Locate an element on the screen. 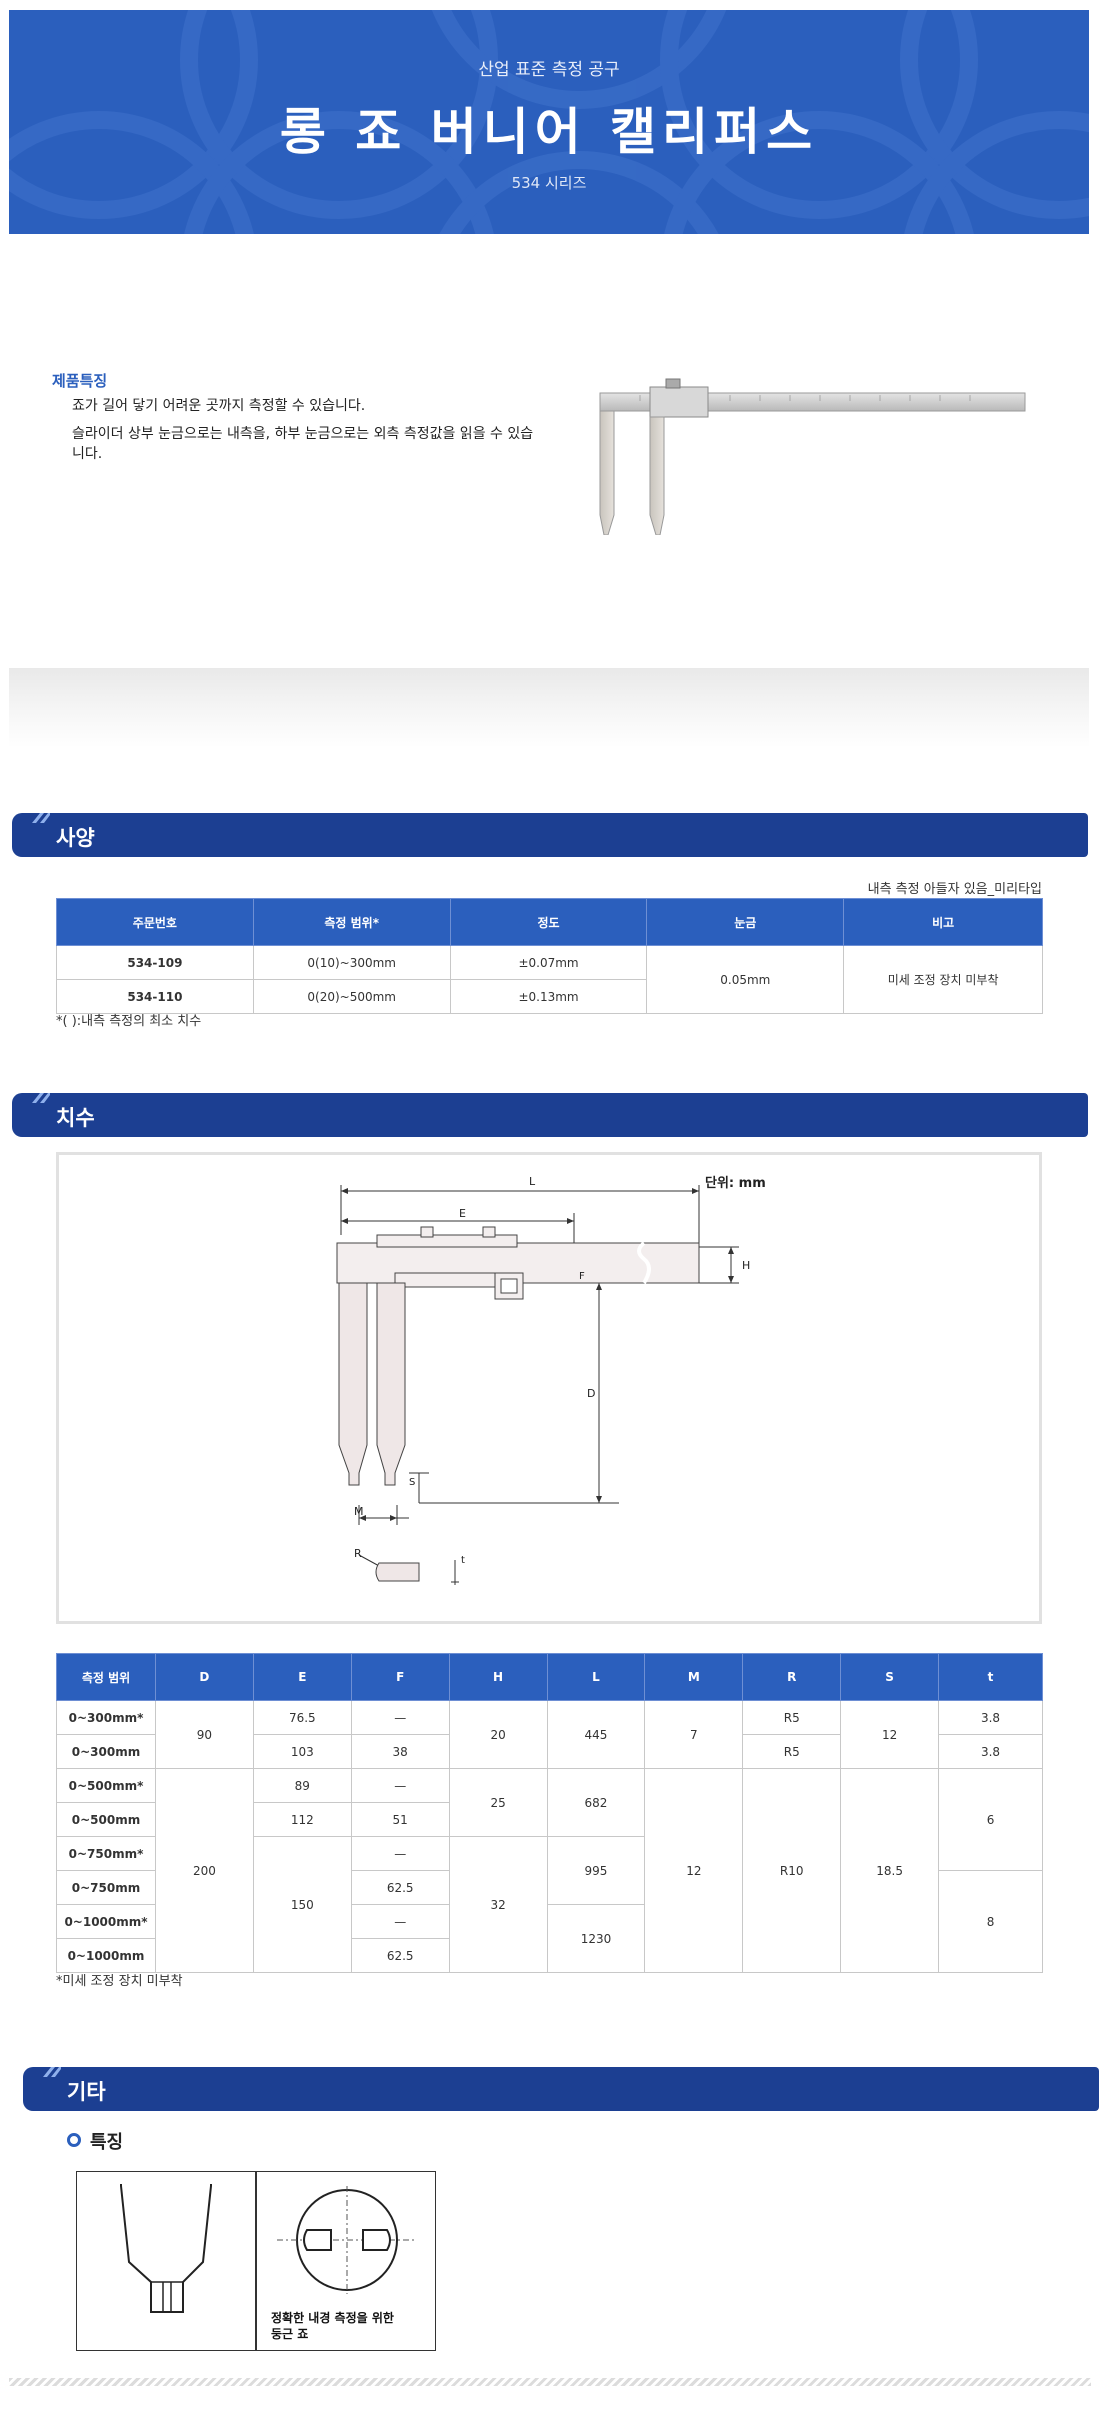  jaw-tip-drawing is located at coordinates (166, 2248).